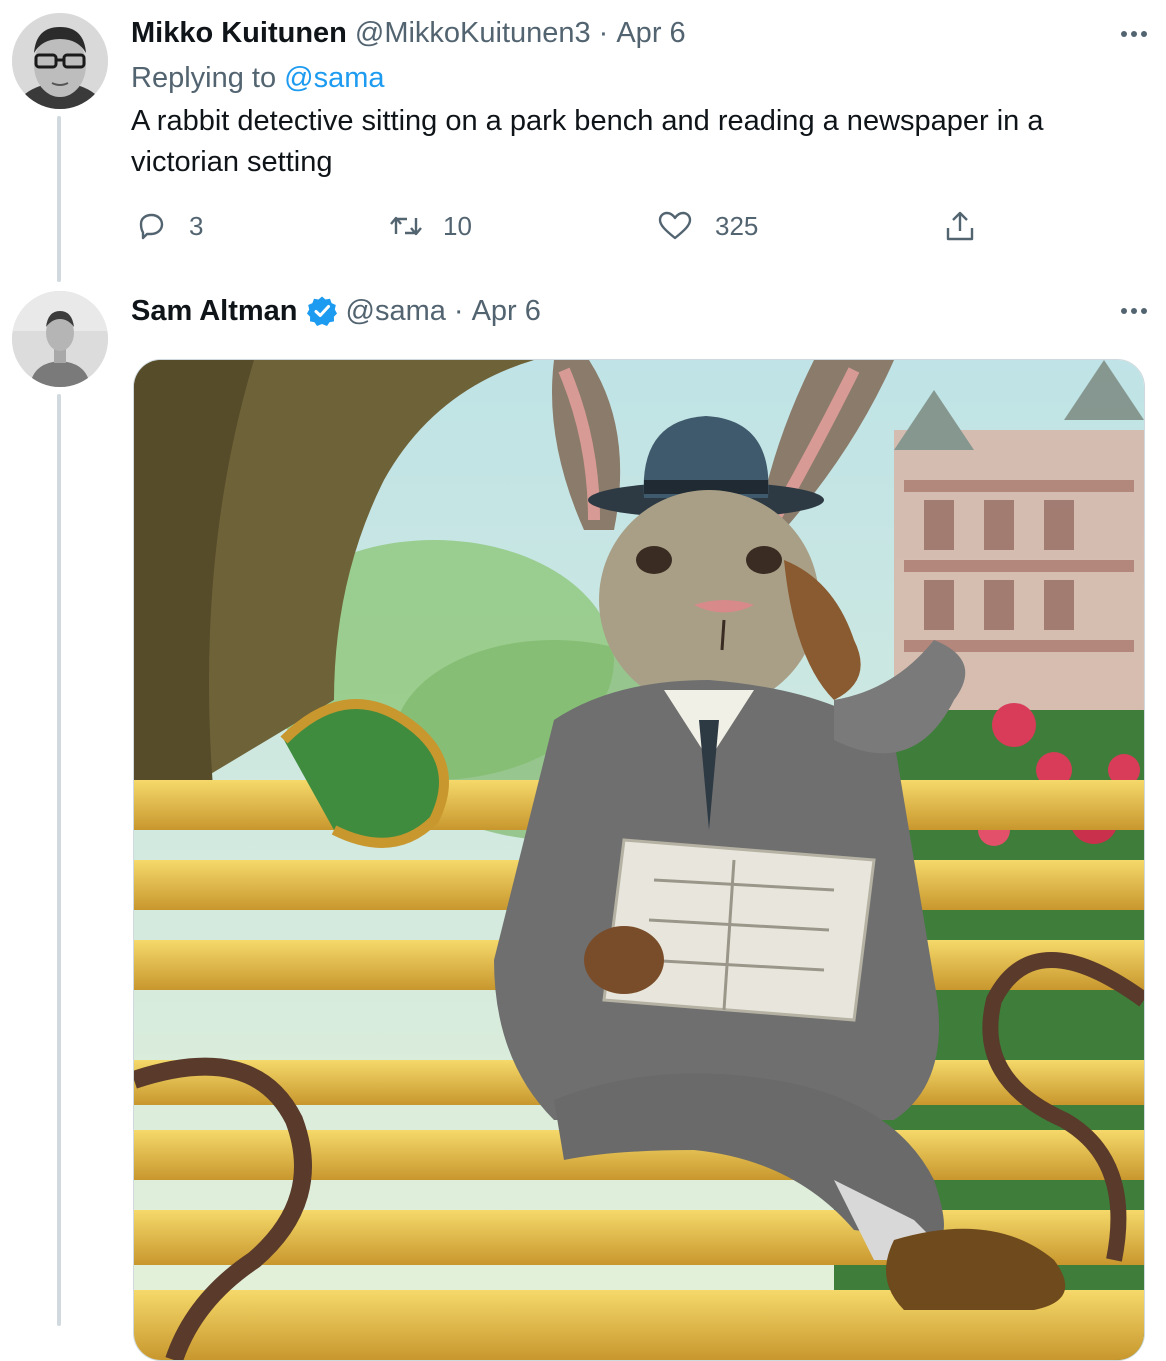 The height and width of the screenshot is (1361, 1166). I want to click on main-tweet-header: Sam Altman @sama · Apr 6, so click(336, 311).